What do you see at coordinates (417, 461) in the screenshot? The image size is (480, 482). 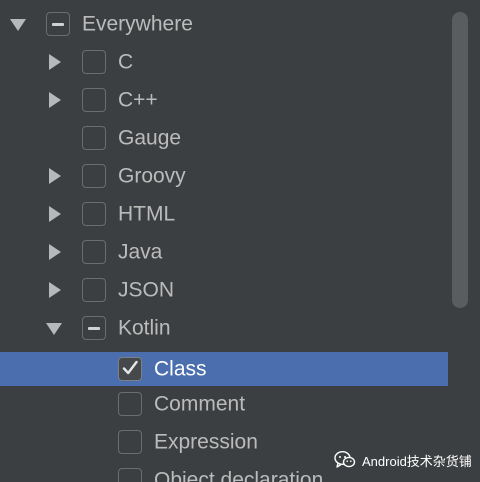 I see `watermark-text: Android技术杂货铺` at bounding box center [417, 461].